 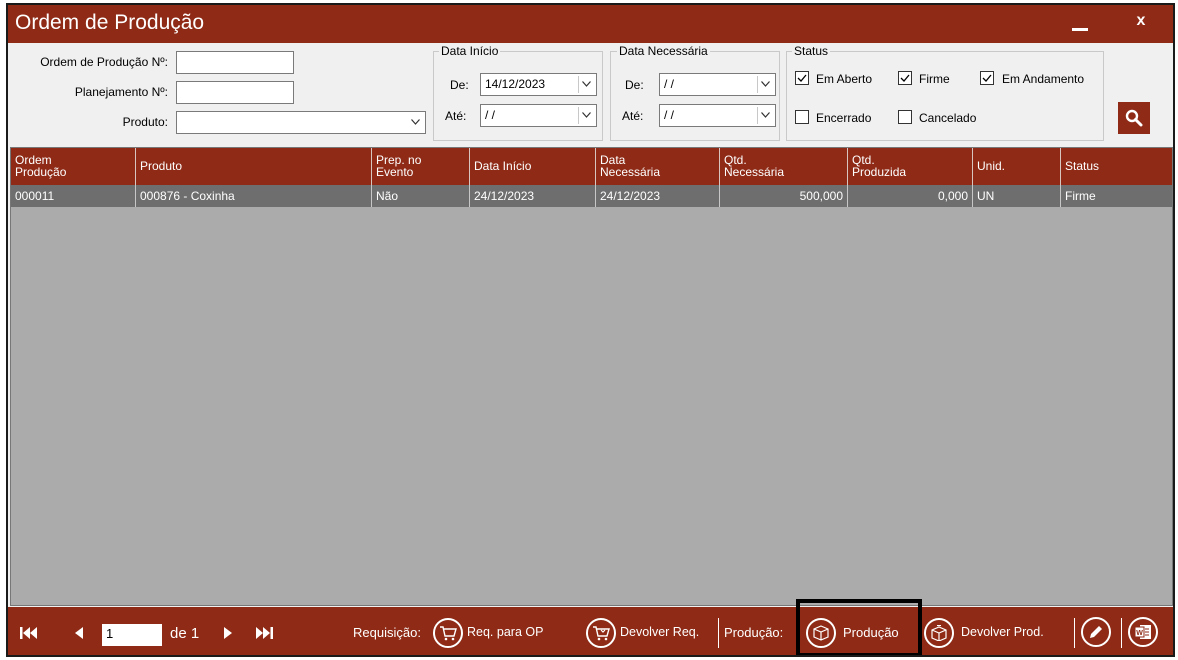 What do you see at coordinates (73, 166) in the screenshot?
I see `column-header-ordem: Ordem Produção` at bounding box center [73, 166].